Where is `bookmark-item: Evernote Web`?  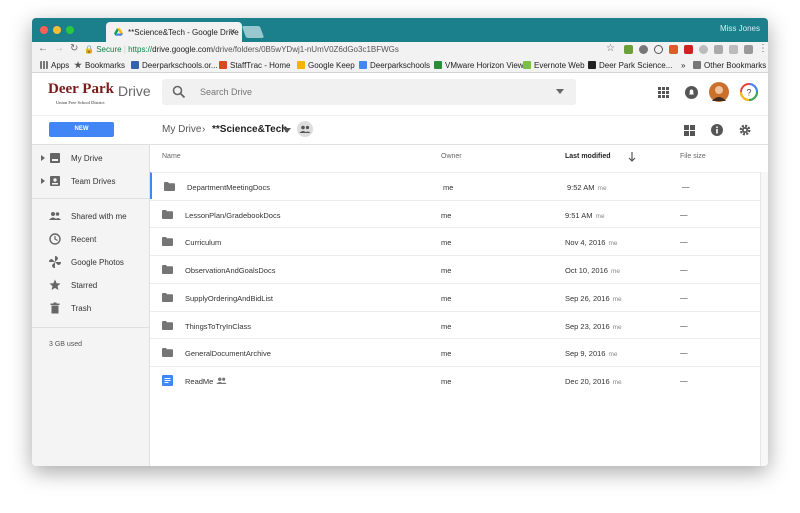
bookmark-item: Evernote Web is located at coordinates (554, 65).